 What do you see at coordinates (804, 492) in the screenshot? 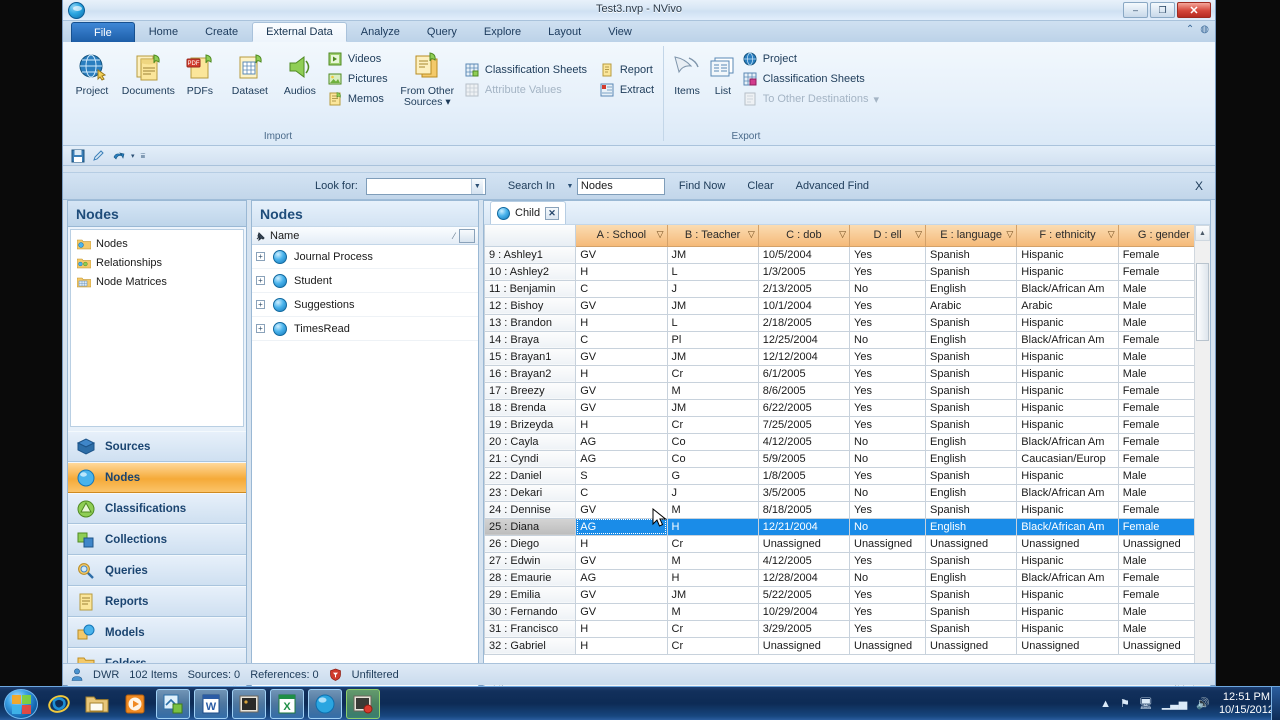
I see `table-cell: 3/5/2005` at bounding box center [804, 492].